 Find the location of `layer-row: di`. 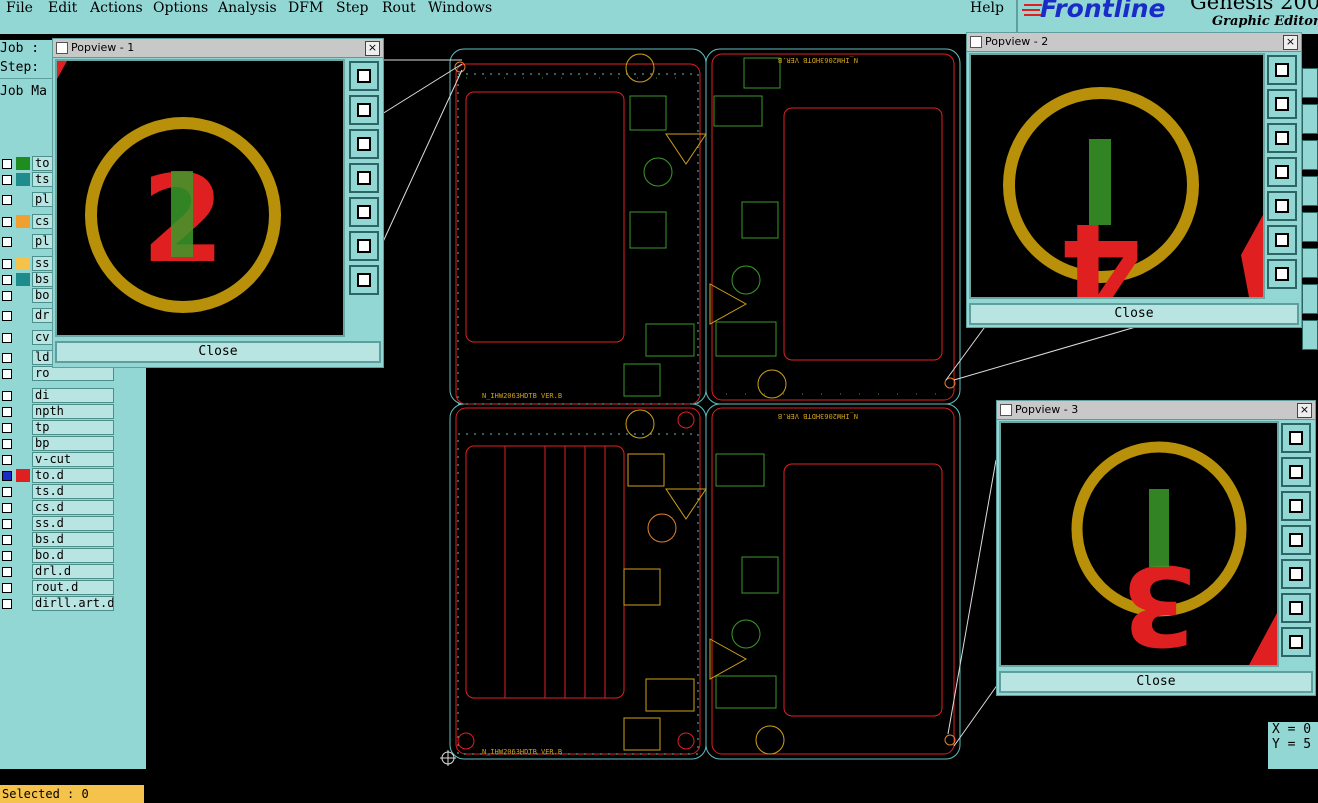

layer-row: di is located at coordinates (73, 395).